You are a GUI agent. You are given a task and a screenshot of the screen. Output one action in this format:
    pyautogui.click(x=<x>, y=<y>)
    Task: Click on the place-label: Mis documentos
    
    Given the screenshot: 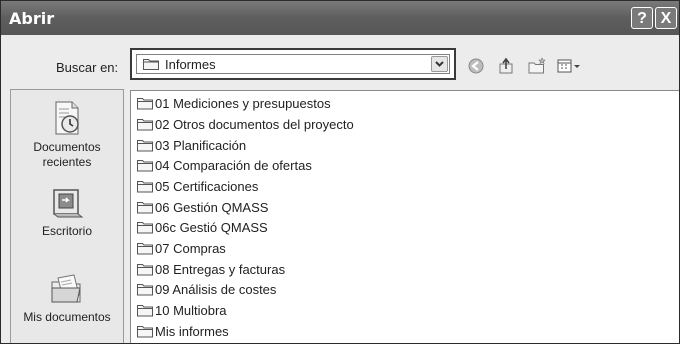 What is the action you would take?
    pyautogui.click(x=67, y=317)
    